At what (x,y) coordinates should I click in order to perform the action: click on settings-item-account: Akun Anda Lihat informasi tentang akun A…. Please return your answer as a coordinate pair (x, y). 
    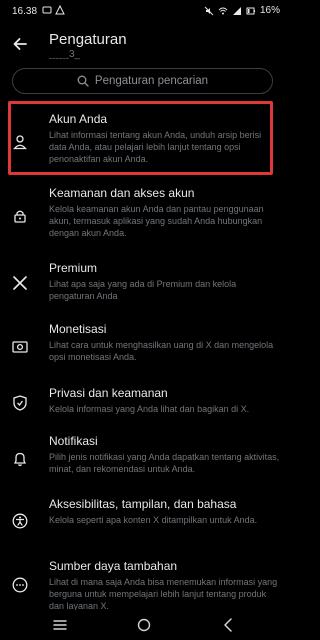
    Looking at the image, I should click on (144, 142).